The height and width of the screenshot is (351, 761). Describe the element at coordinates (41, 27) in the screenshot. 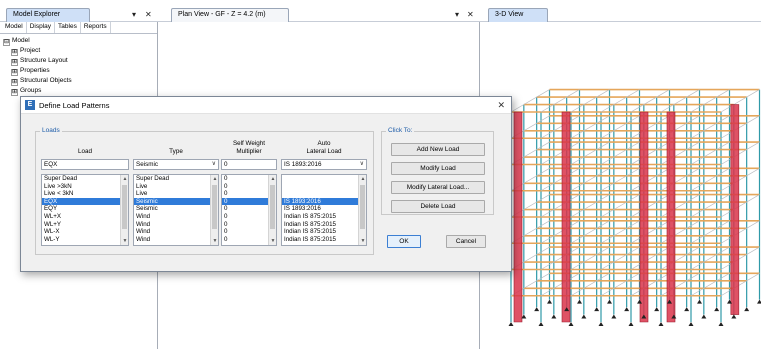

I see `explorer-tab-display: Display` at that location.